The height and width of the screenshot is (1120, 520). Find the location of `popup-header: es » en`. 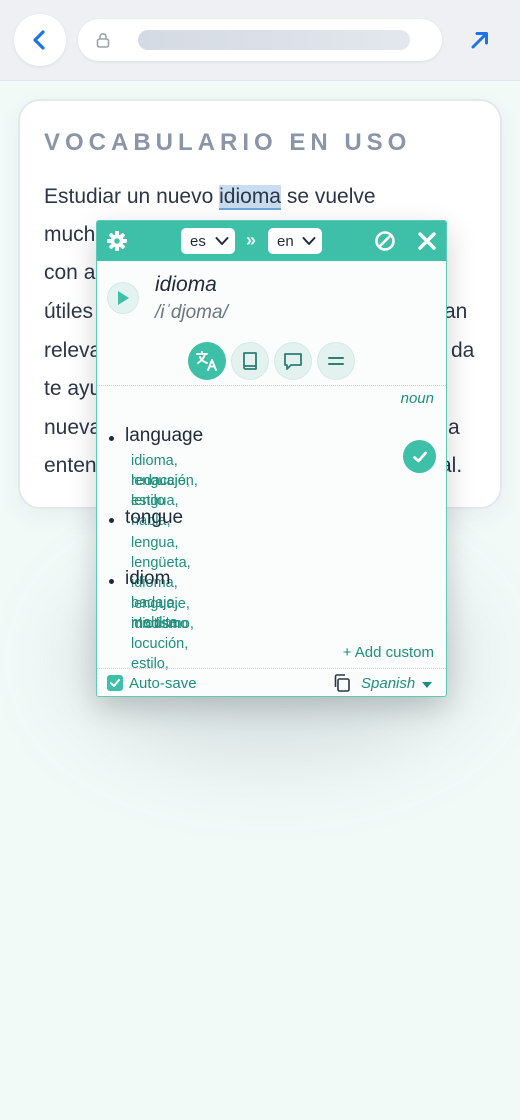

popup-header: es » en is located at coordinates (271, 241).